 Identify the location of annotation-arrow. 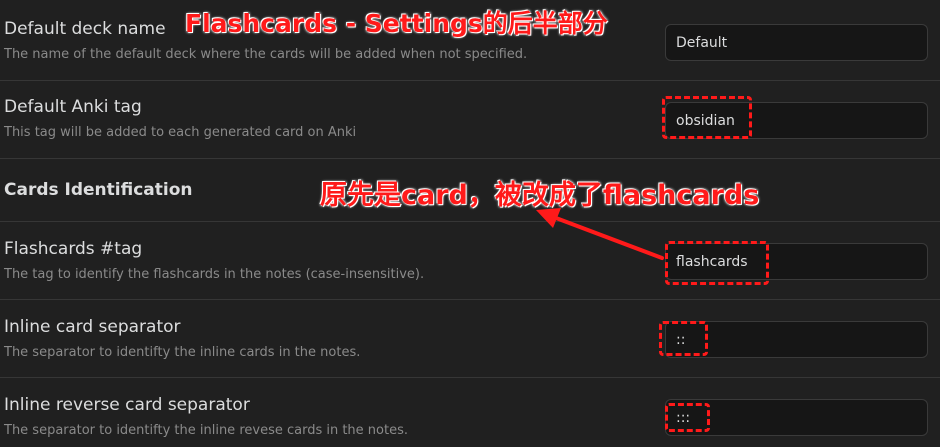
(600, 234).